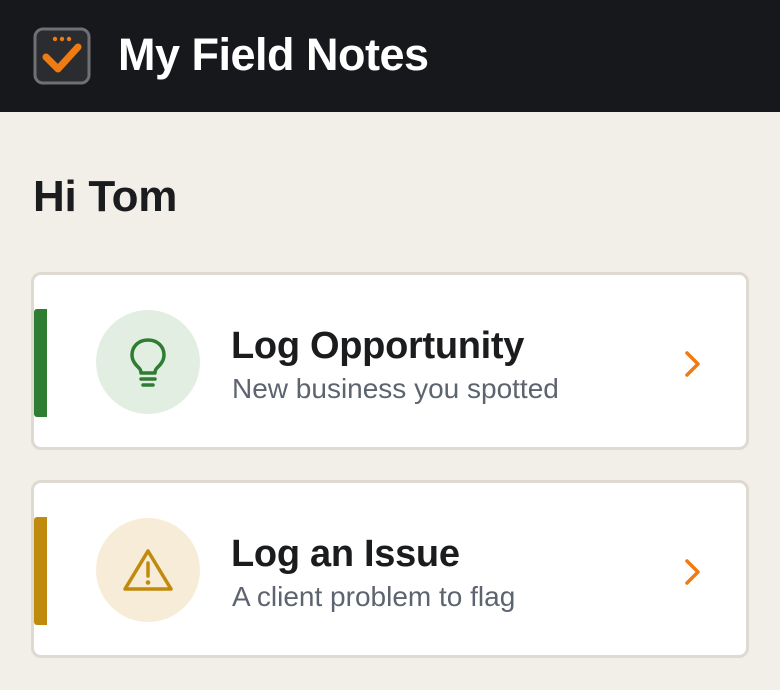 The image size is (780, 690). I want to click on warning-triangle-icon, so click(148, 570).